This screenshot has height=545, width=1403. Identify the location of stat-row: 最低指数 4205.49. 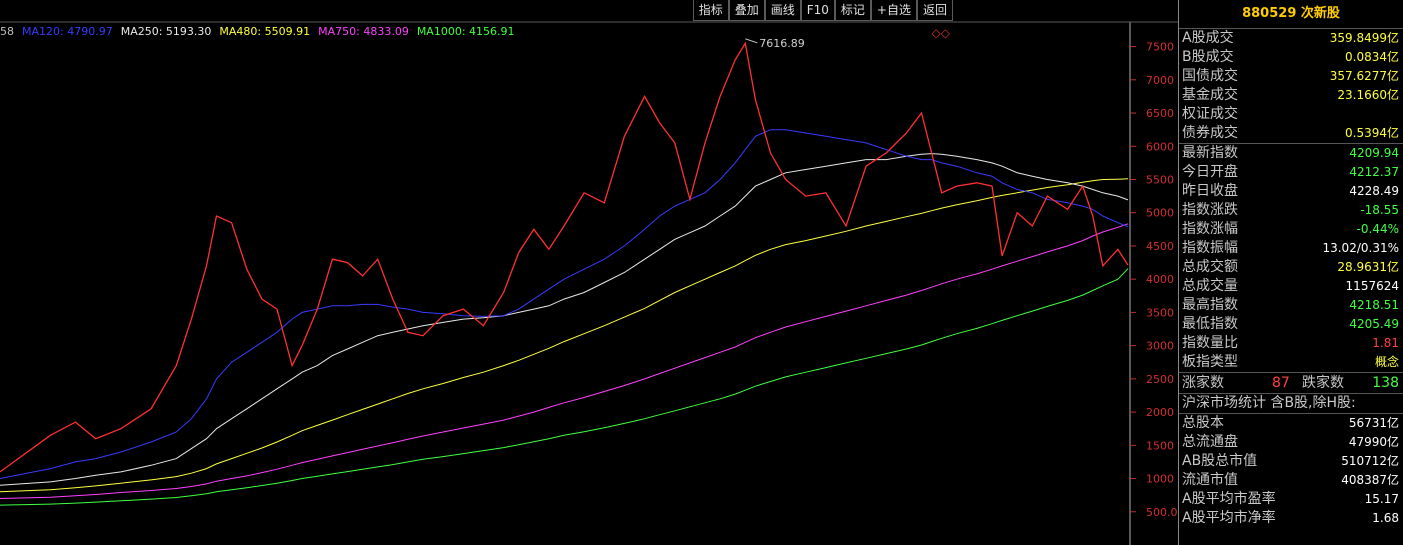
(1291, 324).